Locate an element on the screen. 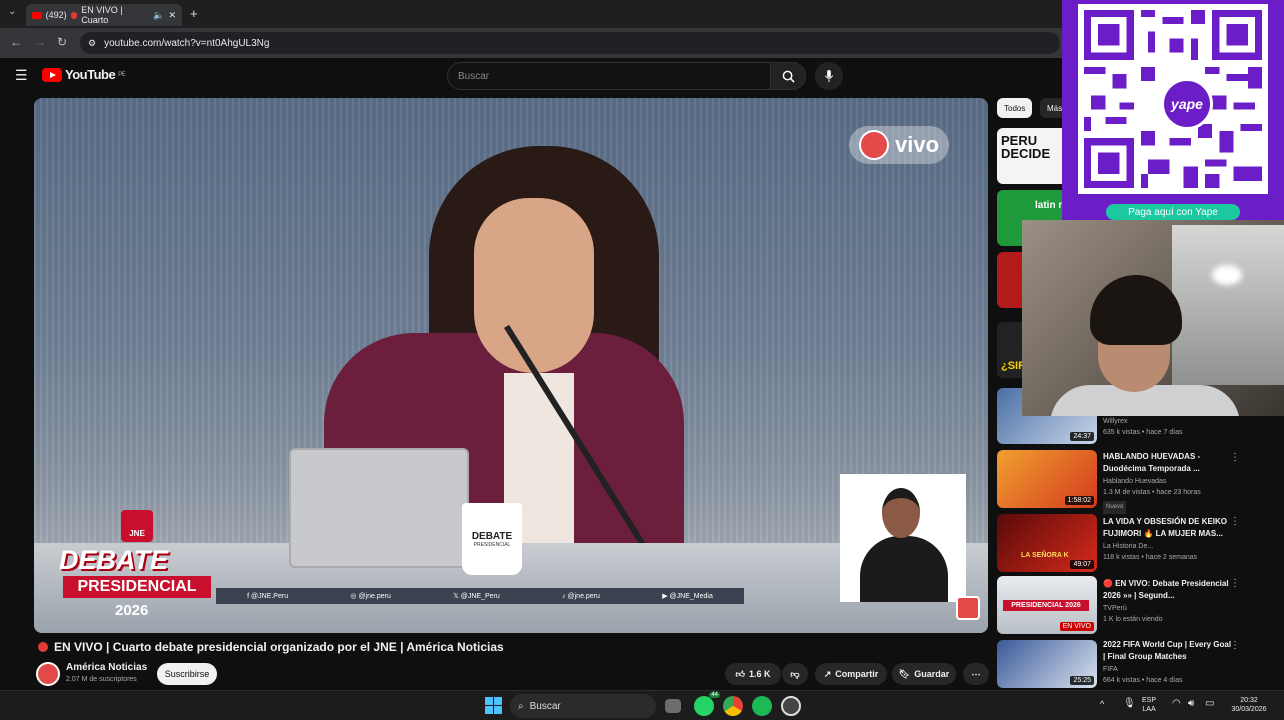 This screenshot has height=720, width=1284. youtube-header: ☰ YouTube PE Buscar is located at coordinates (530, 76).